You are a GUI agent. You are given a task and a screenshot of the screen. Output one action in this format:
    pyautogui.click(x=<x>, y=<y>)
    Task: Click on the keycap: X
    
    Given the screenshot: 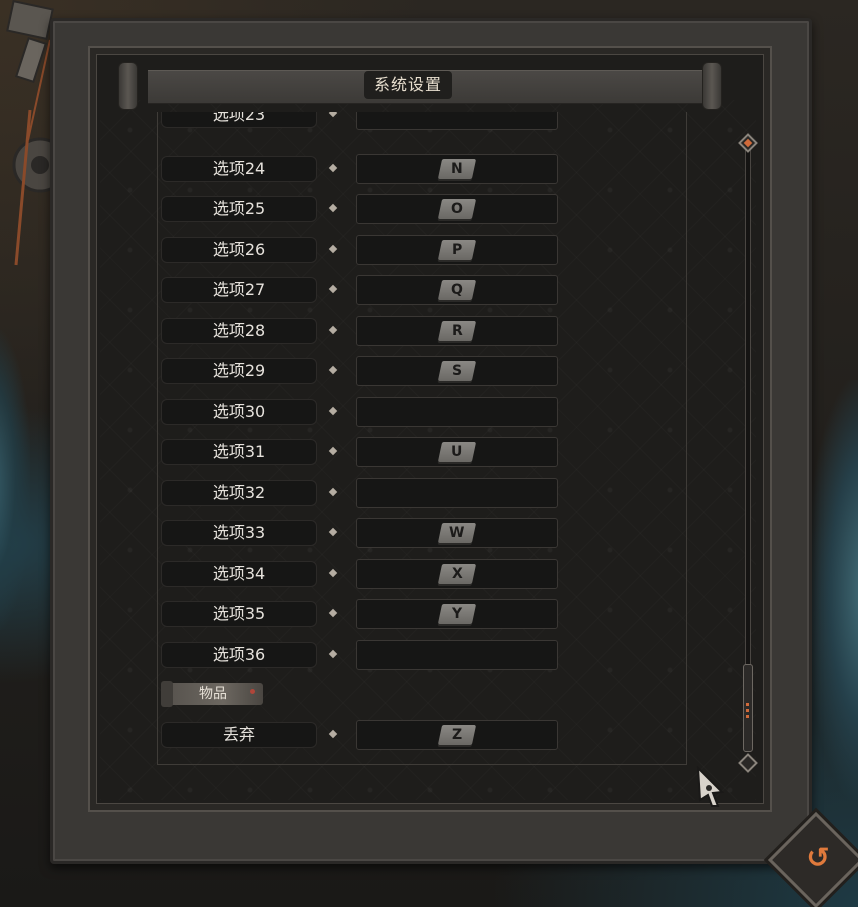 What is the action you would take?
    pyautogui.click(x=457, y=574)
    